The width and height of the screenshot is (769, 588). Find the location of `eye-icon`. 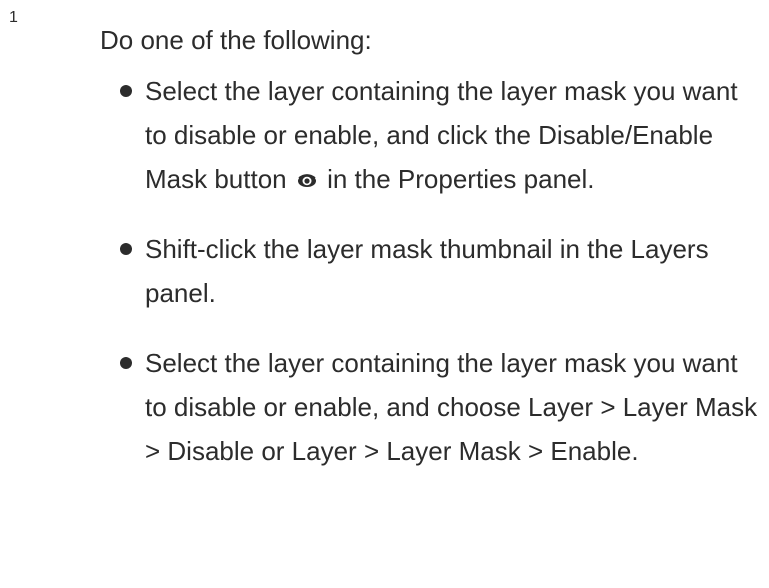

eye-icon is located at coordinates (307, 172).